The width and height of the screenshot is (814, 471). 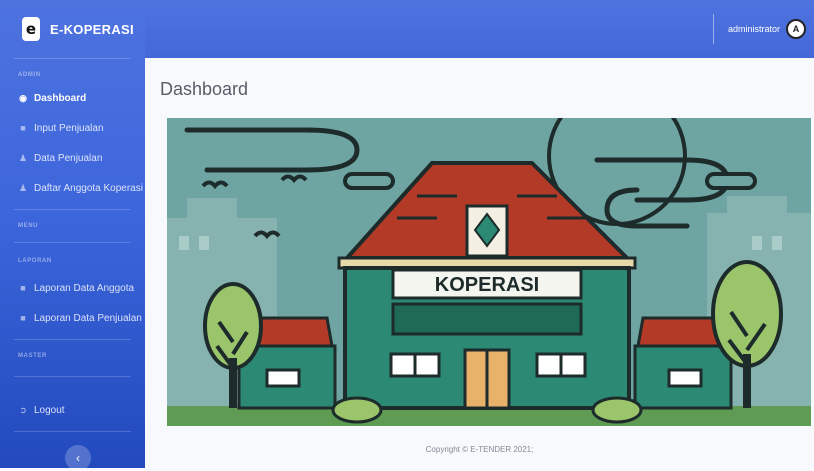 What do you see at coordinates (23, 97) in the screenshot?
I see `dashboard-icon: ◉` at bounding box center [23, 97].